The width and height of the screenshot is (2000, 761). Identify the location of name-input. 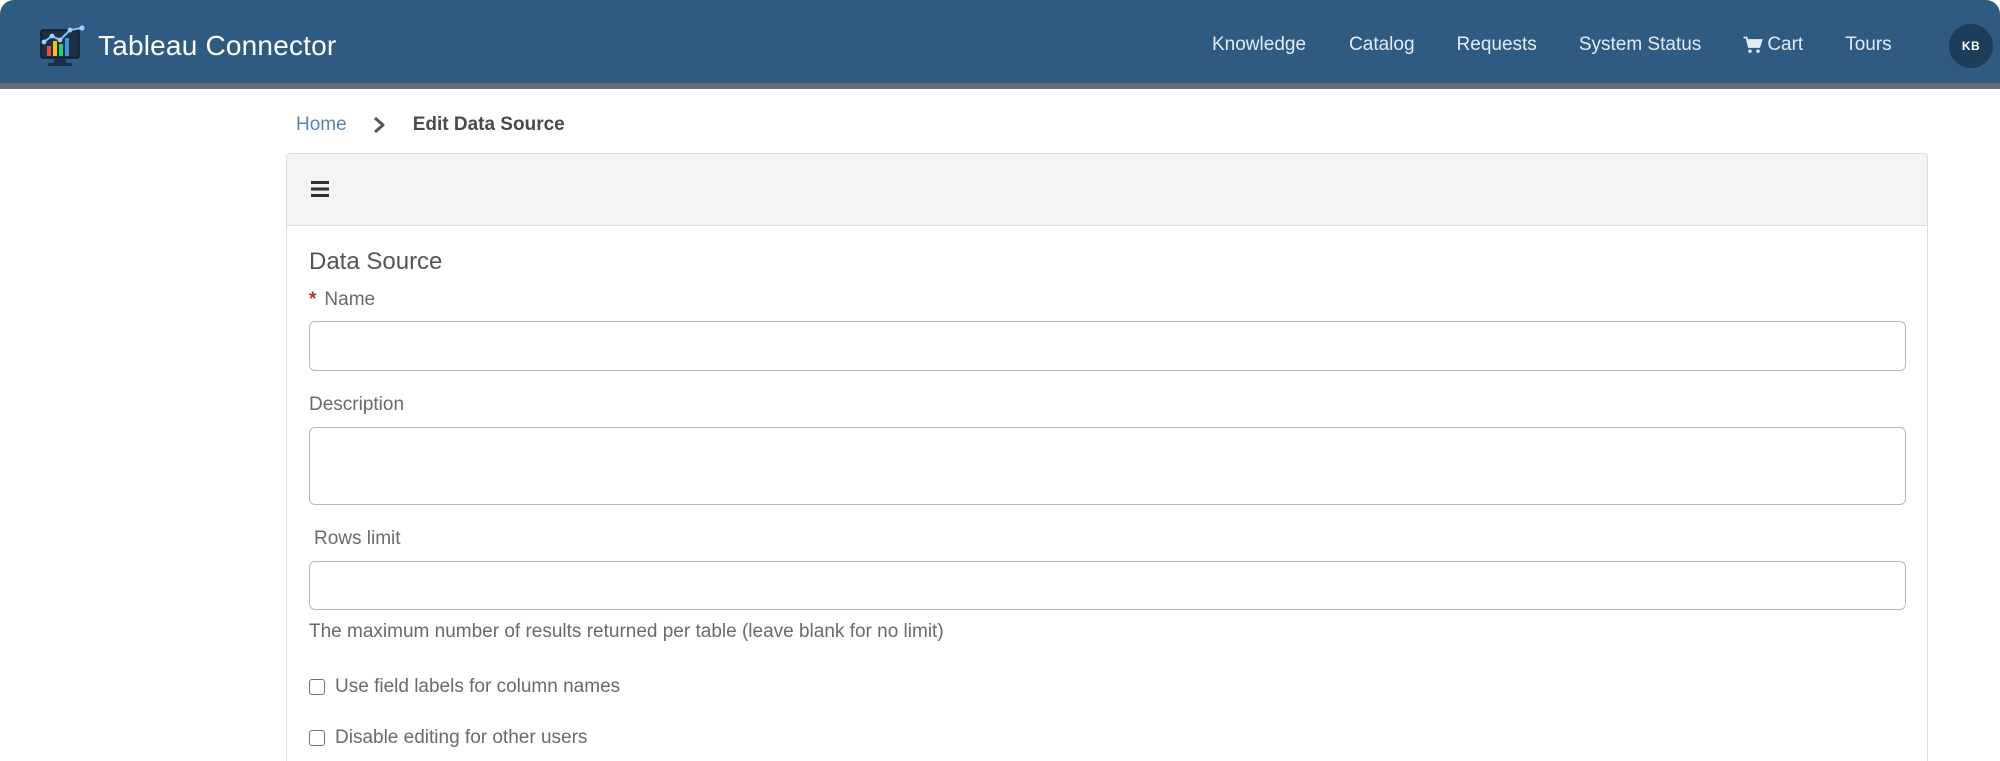
(1107, 346).